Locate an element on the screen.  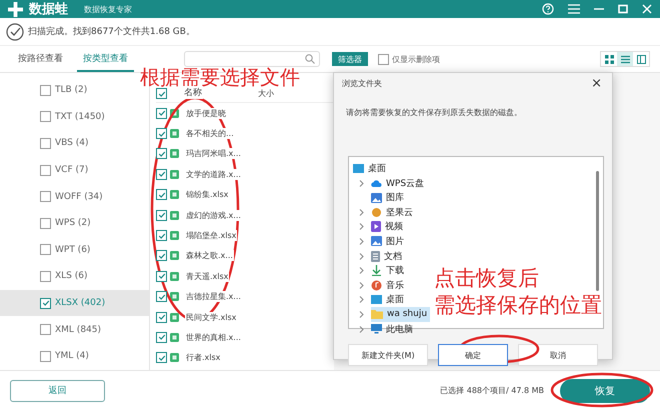
image-icon is located at coordinates (376, 241).